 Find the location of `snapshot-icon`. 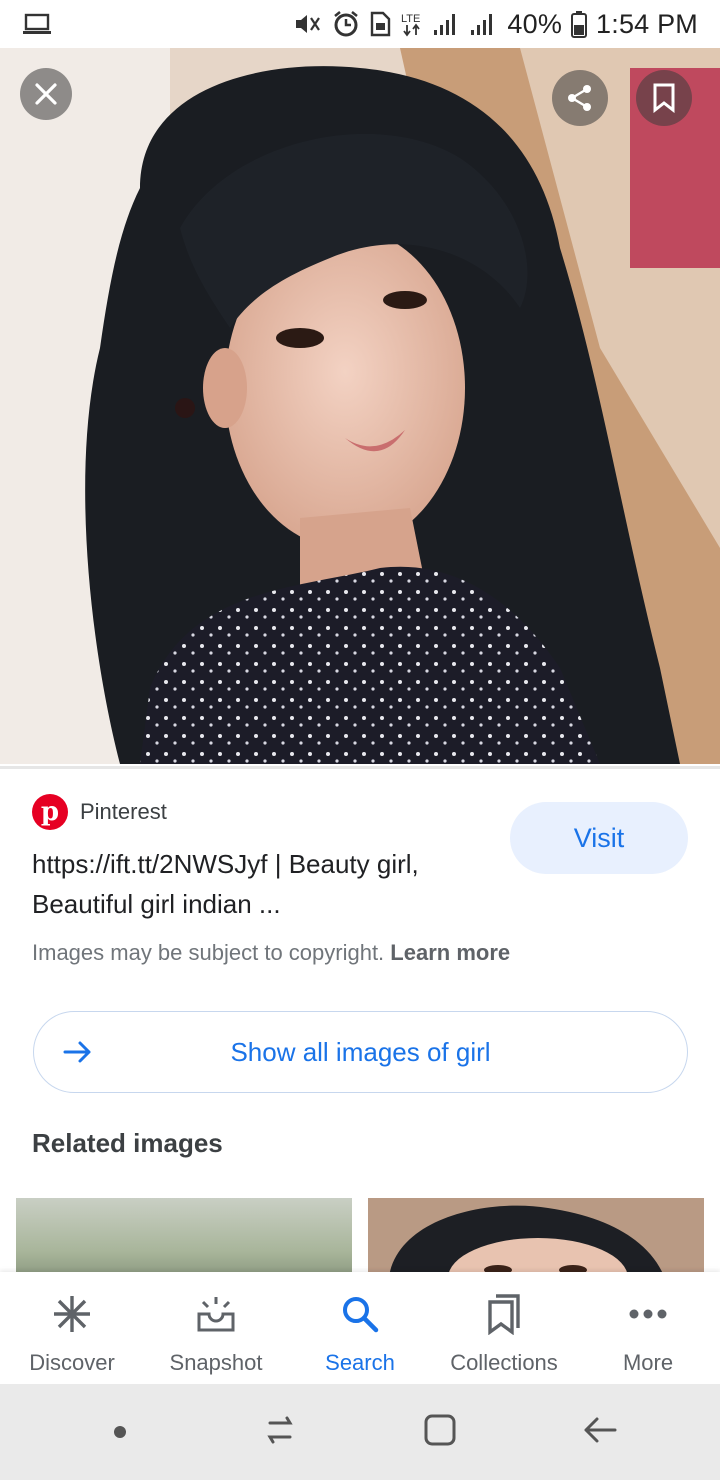

snapshot-icon is located at coordinates (216, 1314).